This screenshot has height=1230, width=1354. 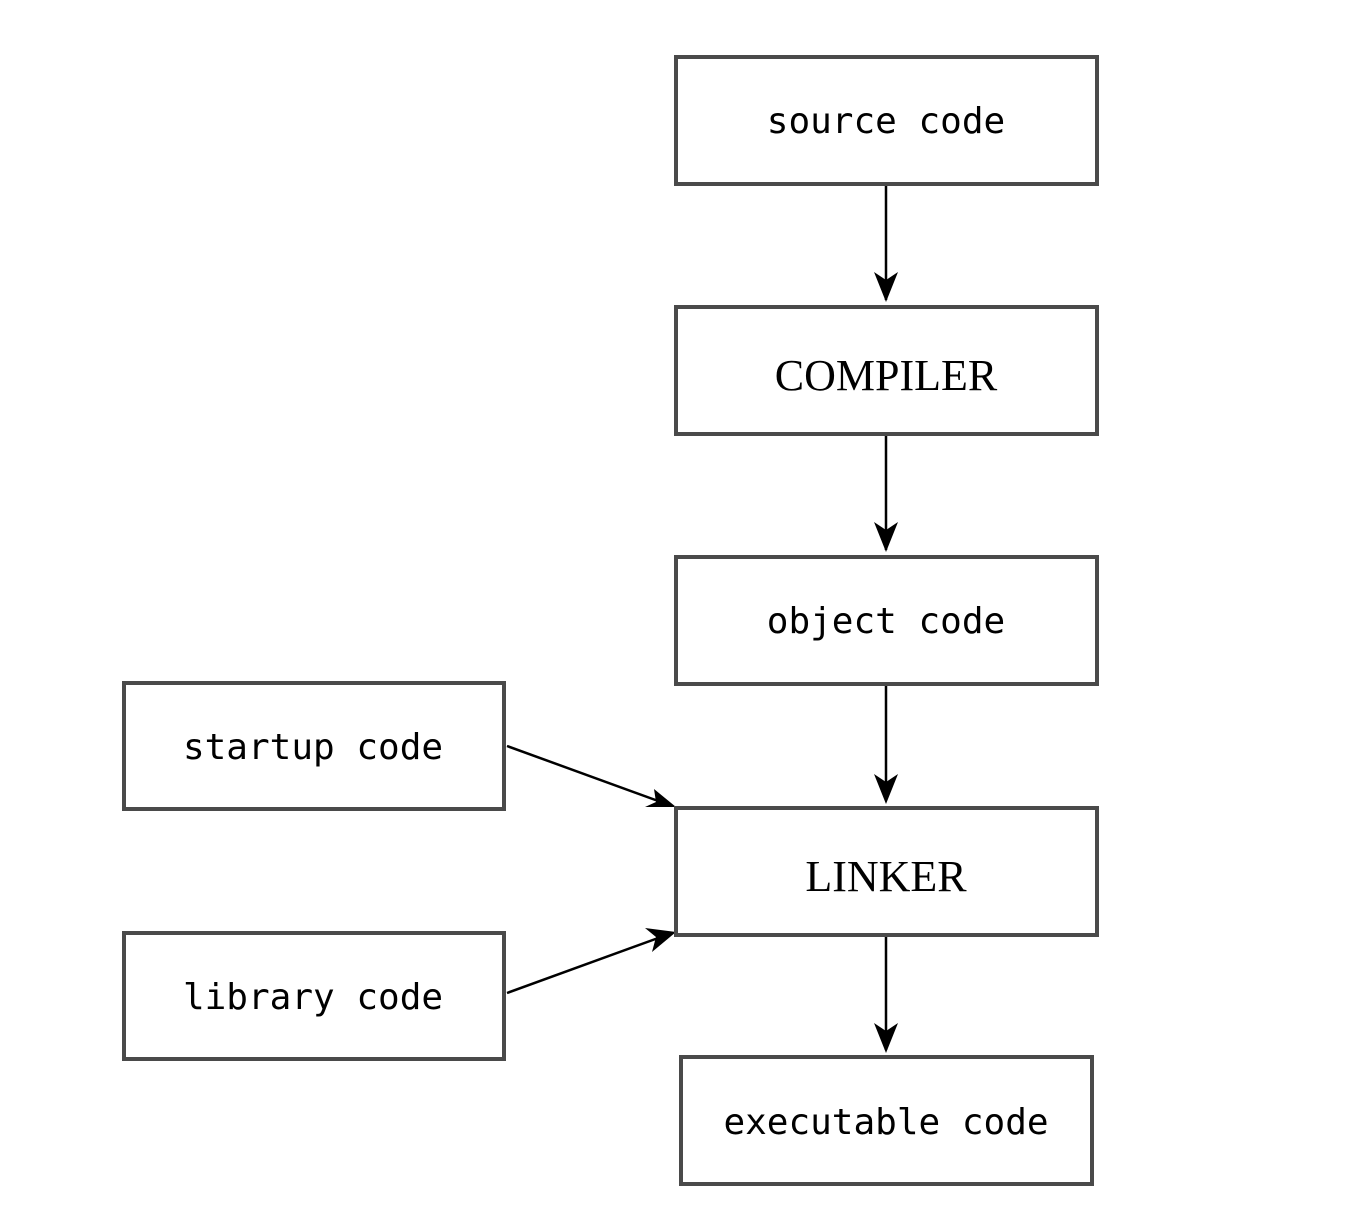 I want to click on node-label: object code, so click(x=886, y=621).